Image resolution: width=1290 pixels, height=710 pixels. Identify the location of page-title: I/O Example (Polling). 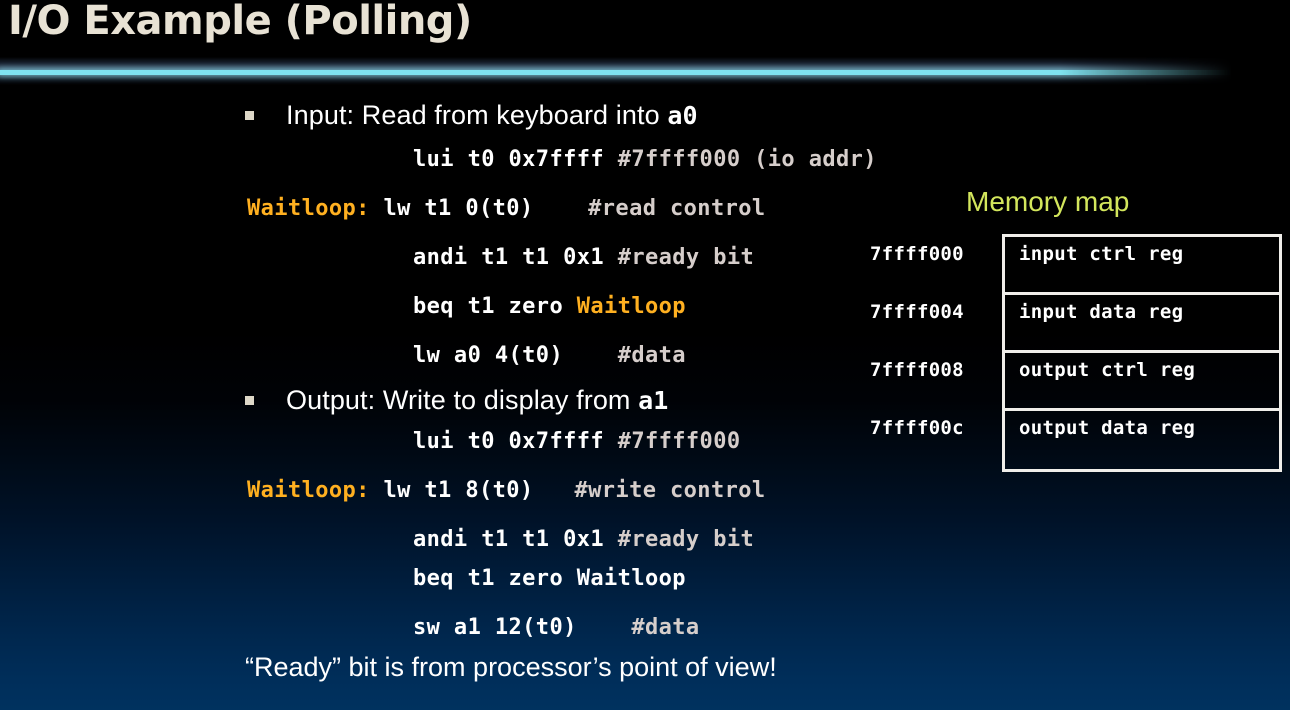
(240, 22).